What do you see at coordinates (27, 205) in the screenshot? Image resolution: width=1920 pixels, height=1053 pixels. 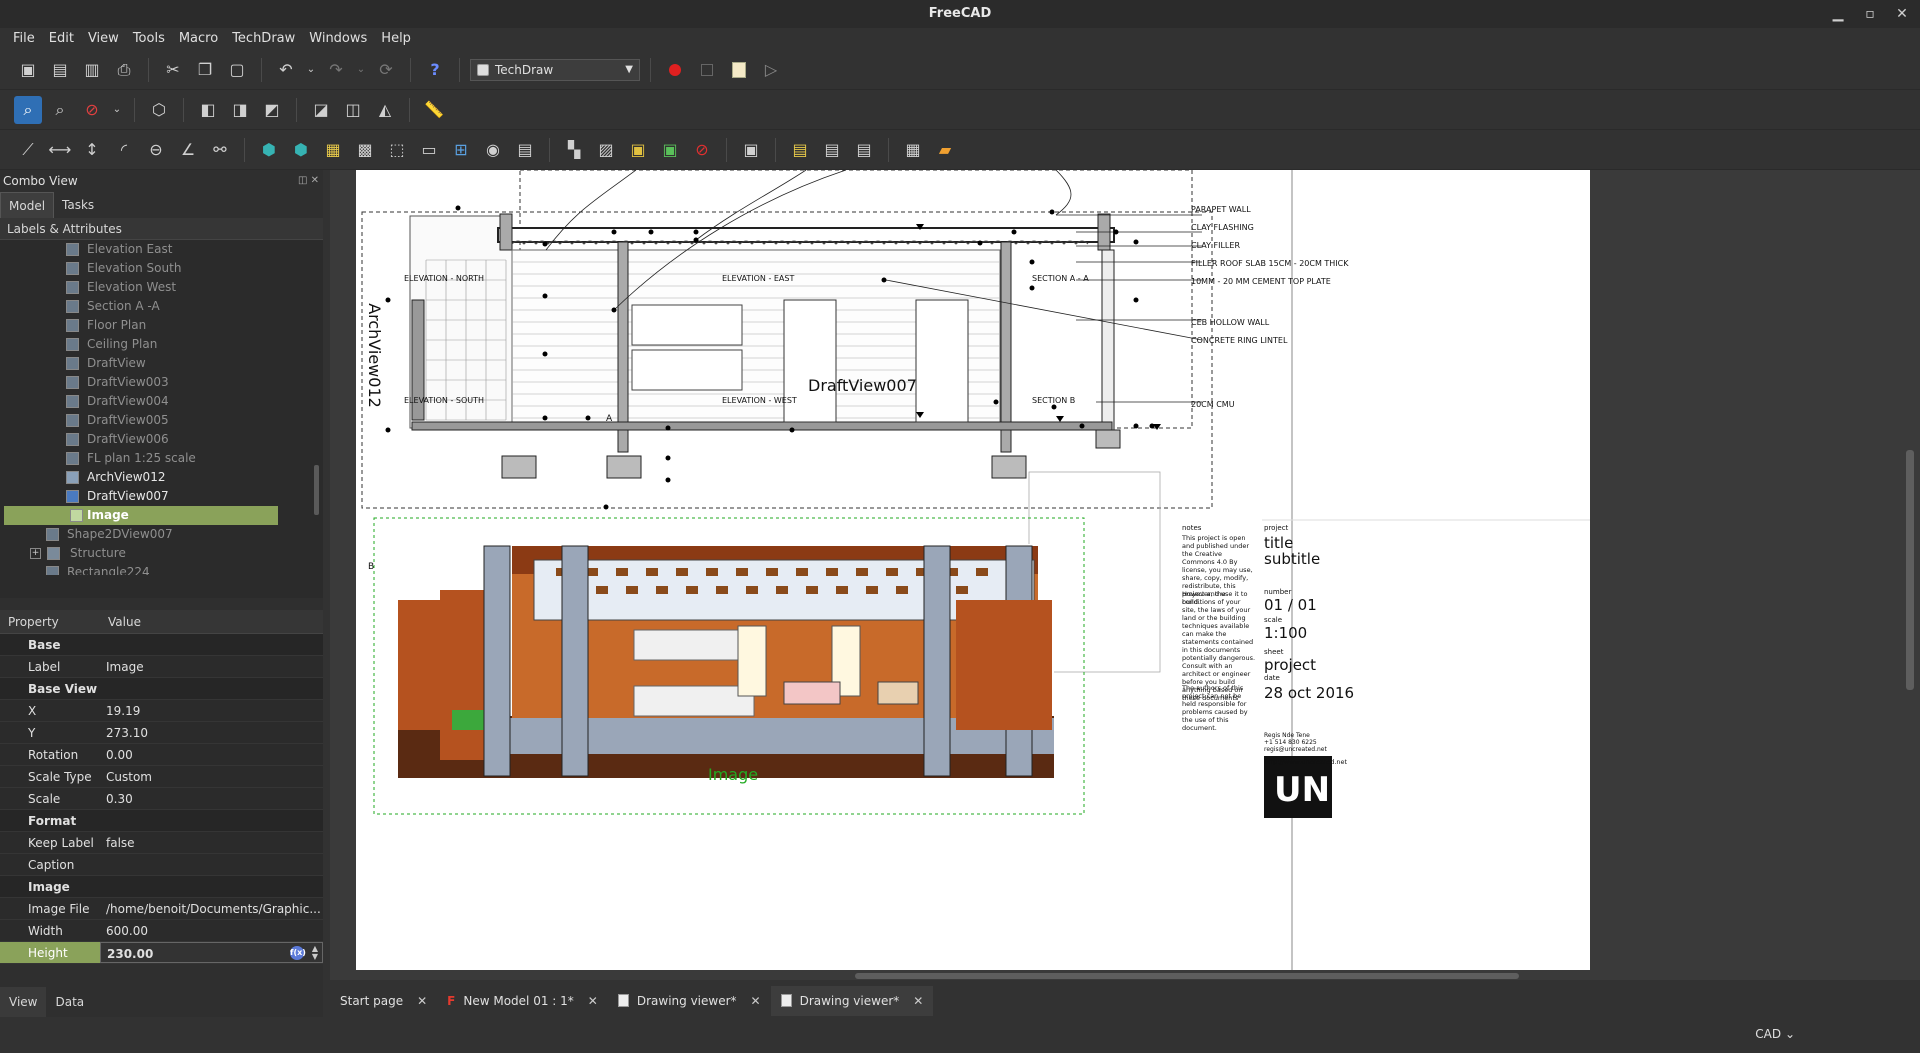 I see `tab-model: Model` at bounding box center [27, 205].